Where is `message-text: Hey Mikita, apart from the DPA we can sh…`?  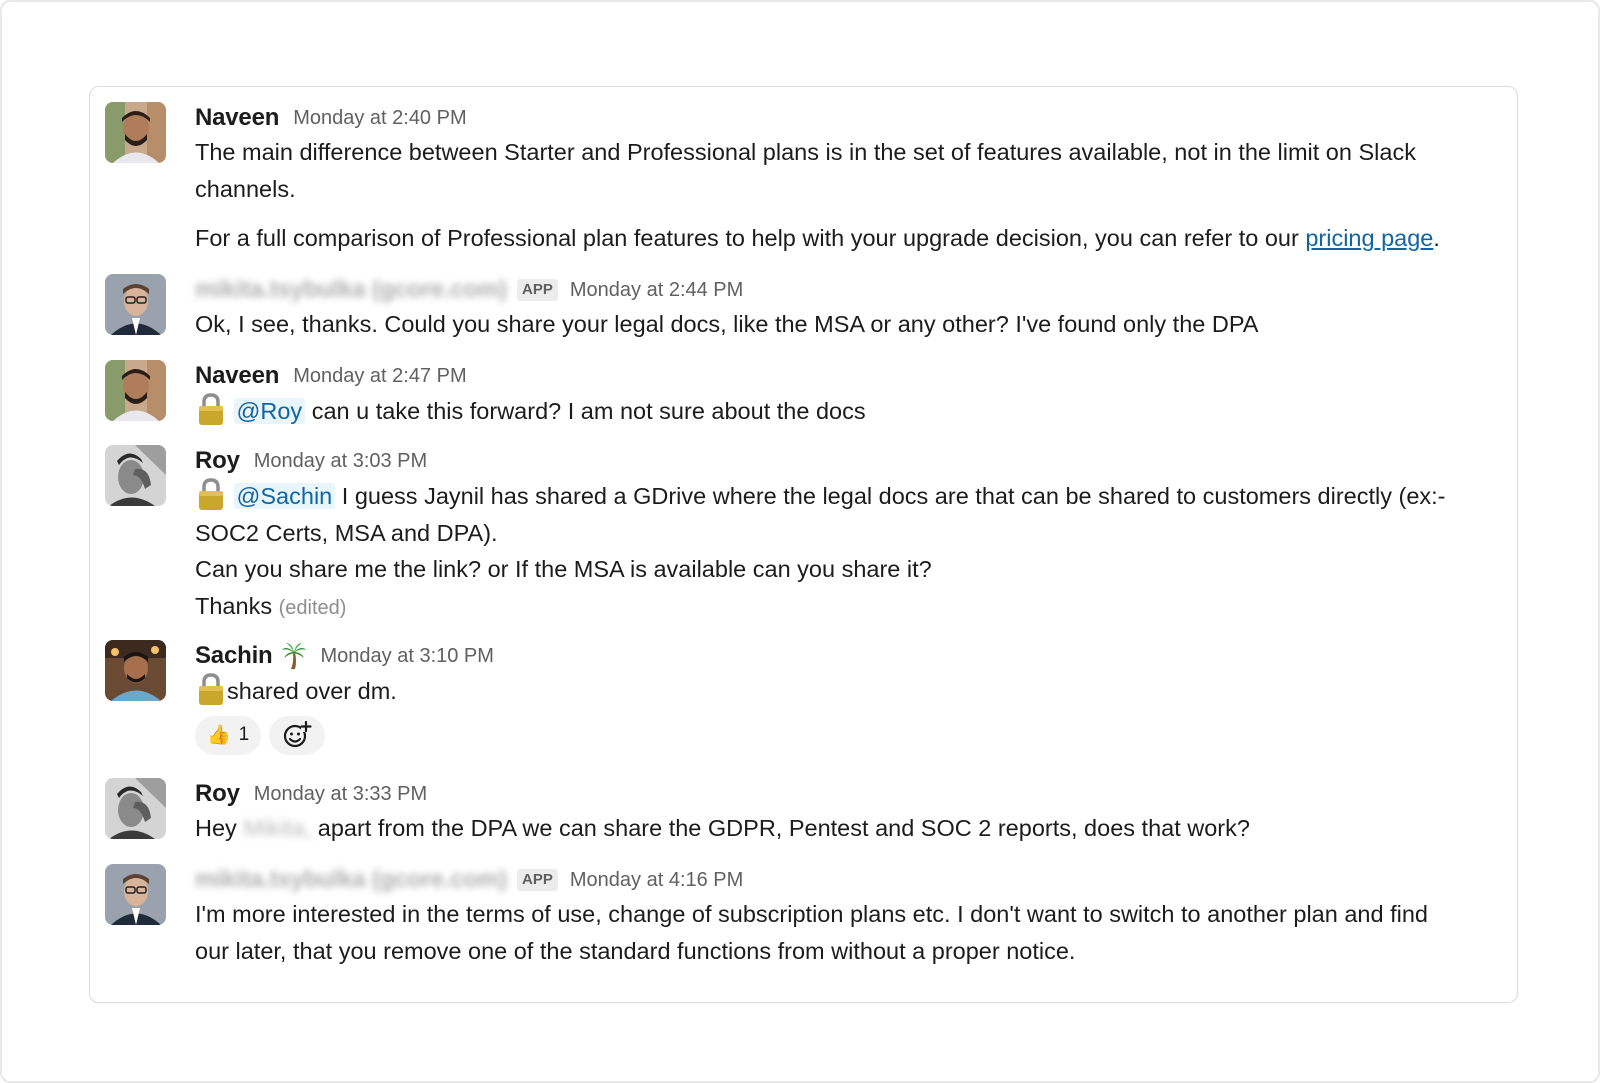 message-text: Hey Mikita, apart from the DPA we can sh… is located at coordinates (851, 828).